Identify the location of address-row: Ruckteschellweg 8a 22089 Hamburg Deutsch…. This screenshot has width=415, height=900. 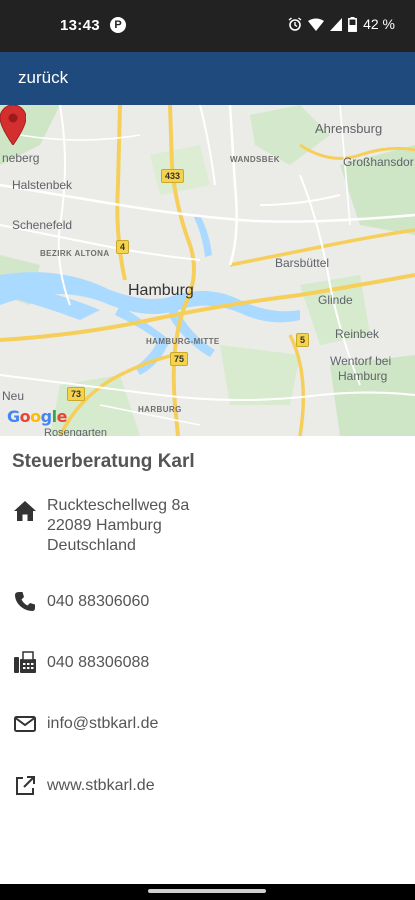
(207, 526).